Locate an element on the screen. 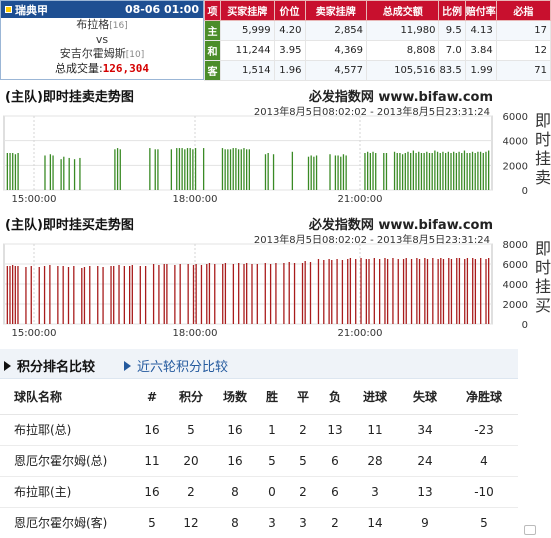 The image size is (551, 538). goal-diff-cell: 4 is located at coordinates (484, 461).